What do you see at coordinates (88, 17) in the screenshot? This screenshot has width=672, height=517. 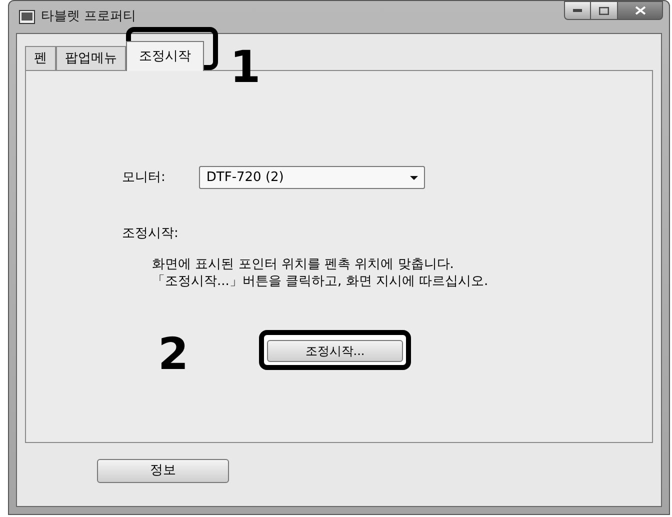 I see `window-title: 타블렛 프로퍼티` at bounding box center [88, 17].